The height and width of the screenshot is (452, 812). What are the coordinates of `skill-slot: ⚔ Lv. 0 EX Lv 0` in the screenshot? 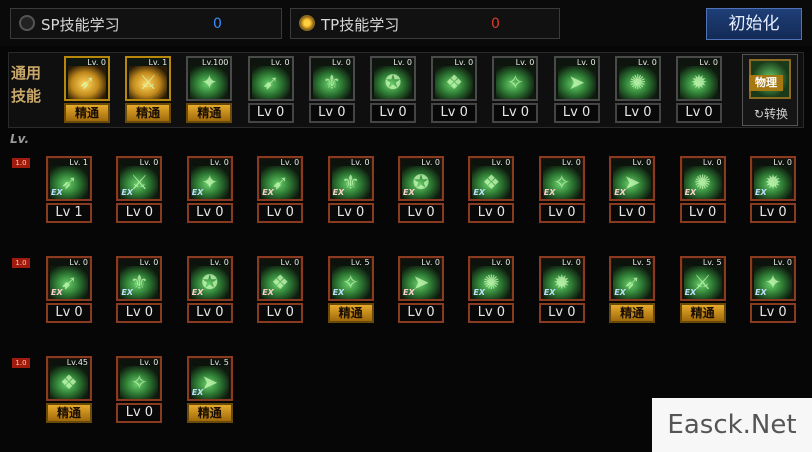 It's located at (139, 190).